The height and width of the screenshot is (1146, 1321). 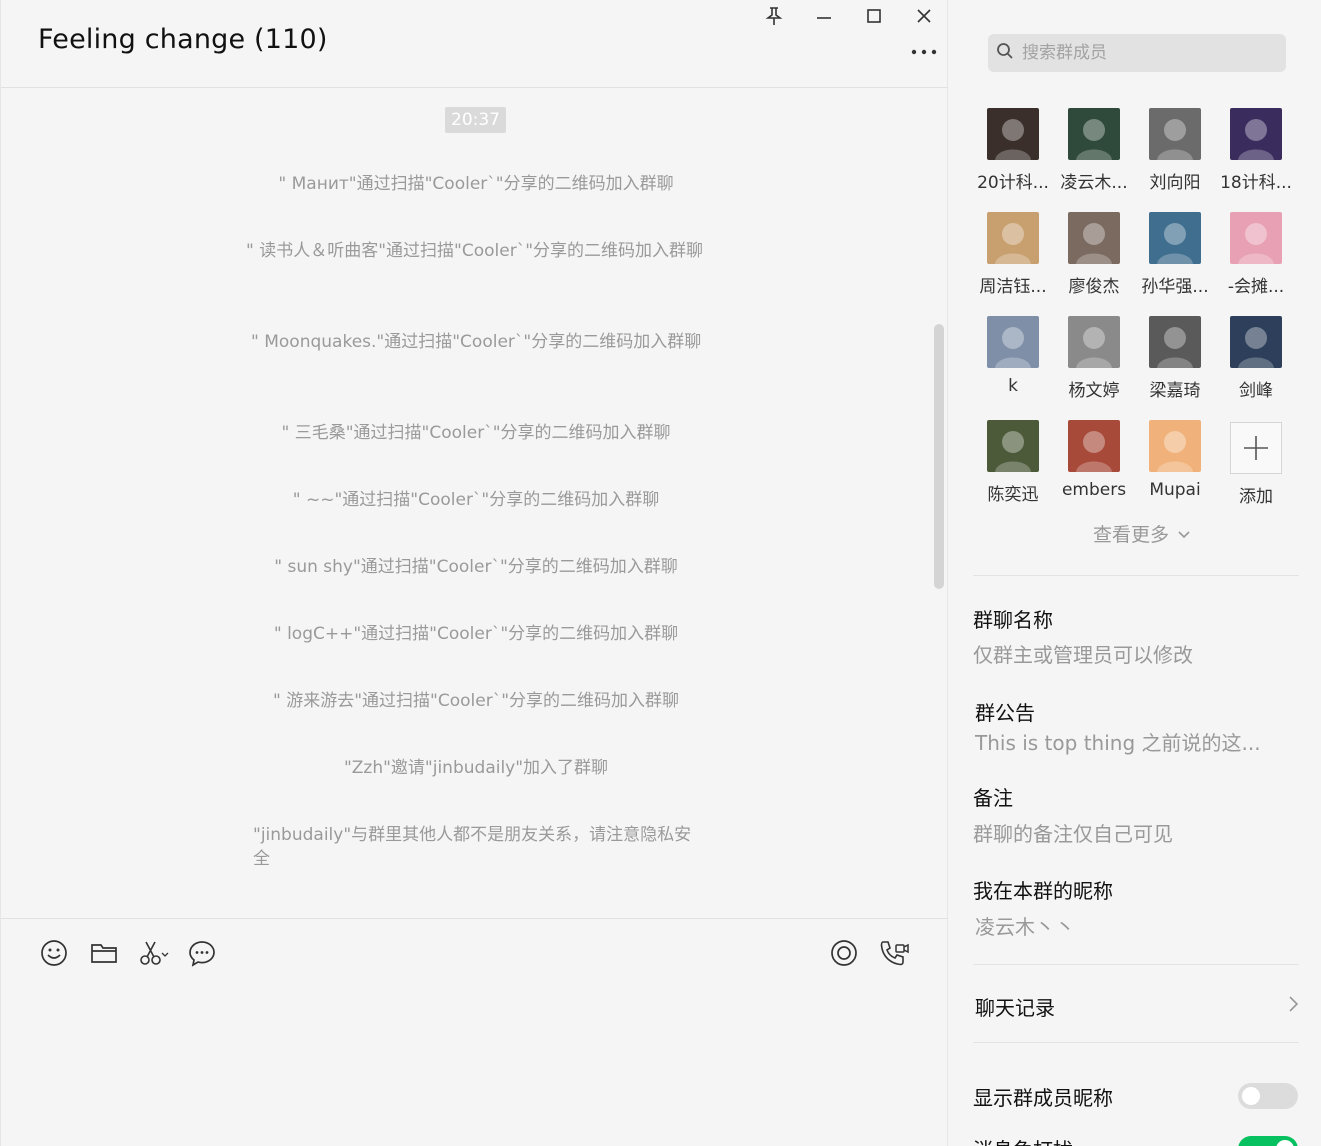 I want to click on member-name: 梁嘉琦, so click(x=1175, y=391).